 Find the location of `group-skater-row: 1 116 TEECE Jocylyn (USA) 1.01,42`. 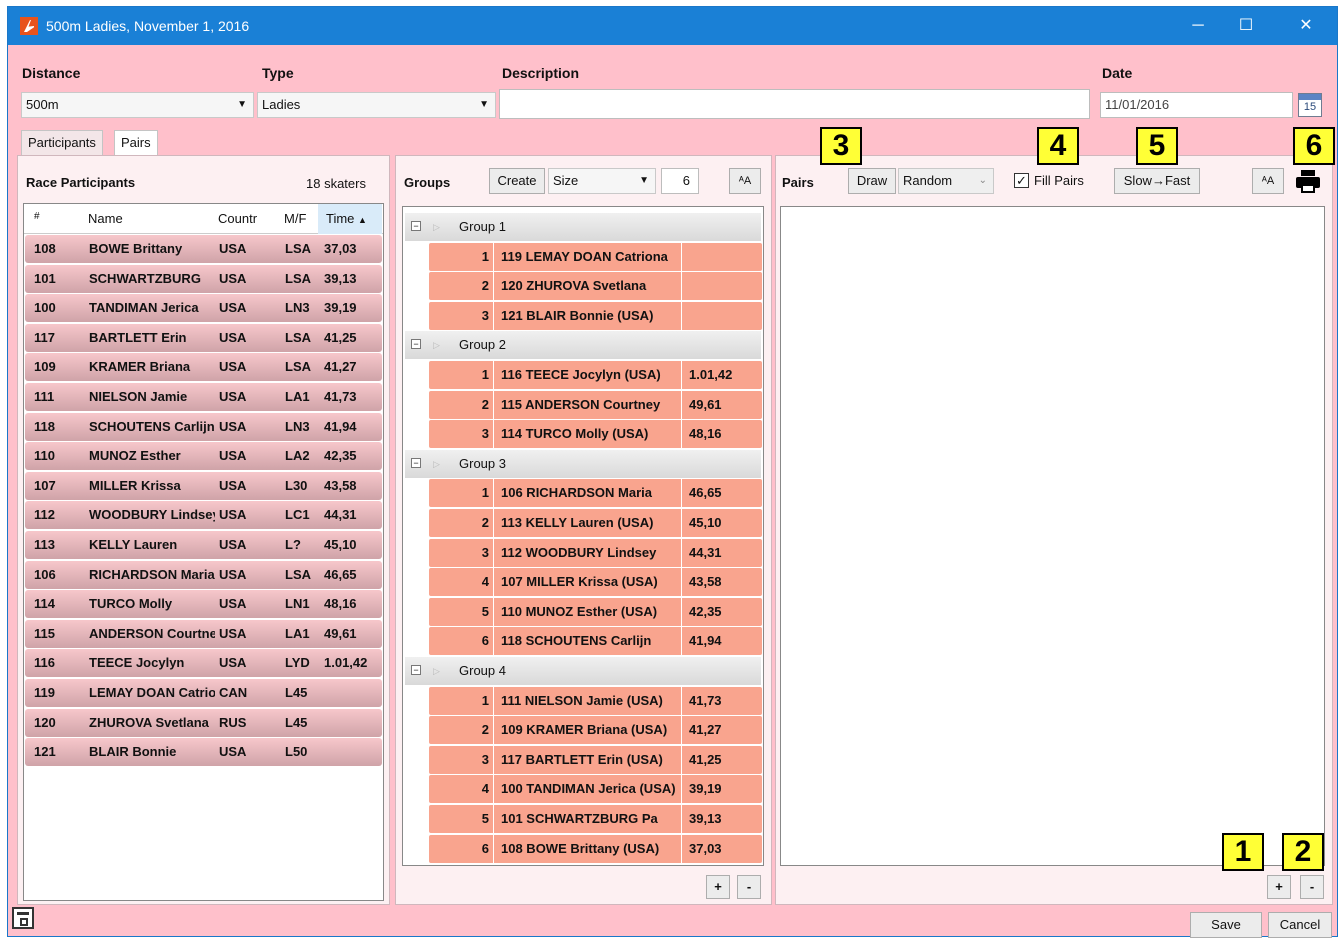

group-skater-row: 1 116 TEECE Jocylyn (USA) 1.01,42 is located at coordinates (595, 375).